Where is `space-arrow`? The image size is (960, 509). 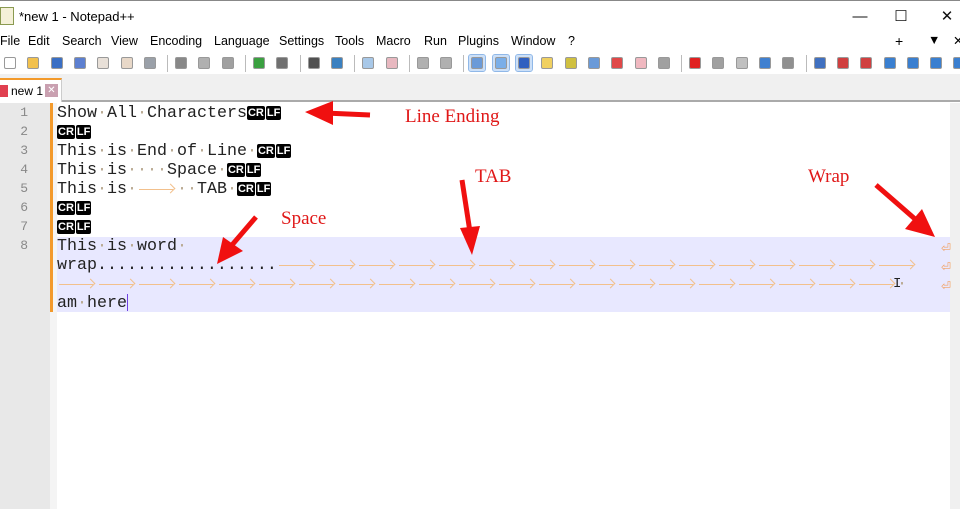 space-arrow is located at coordinates (244, 231).